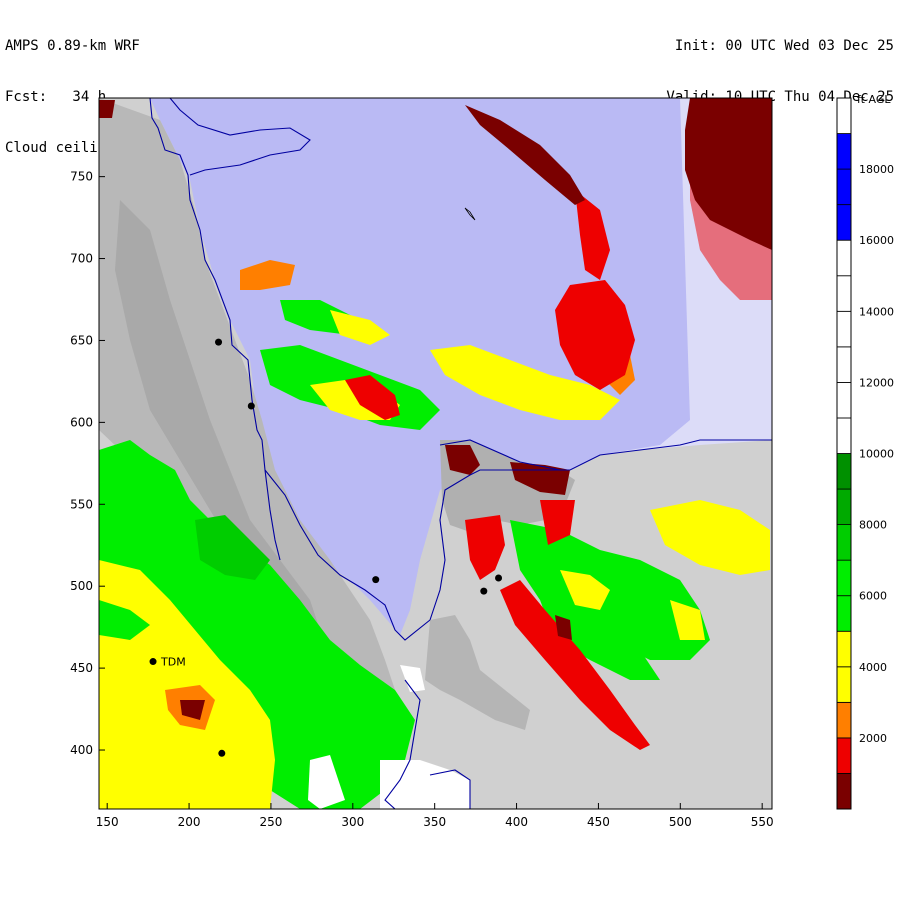  Describe the element at coordinates (873, 667) in the screenshot. I see `colorbar-label: 4000` at that location.